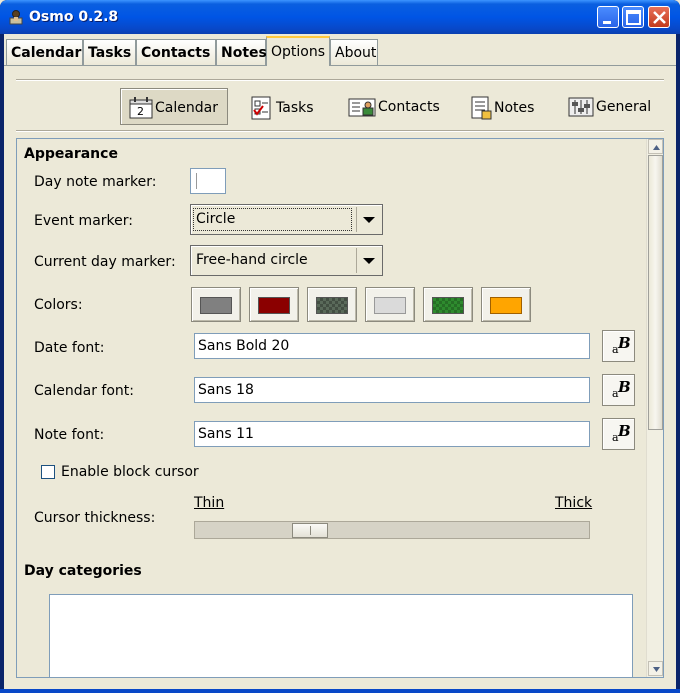 This screenshot has height=693, width=680. Describe the element at coordinates (581, 107) in the screenshot. I see `general-icon` at that location.